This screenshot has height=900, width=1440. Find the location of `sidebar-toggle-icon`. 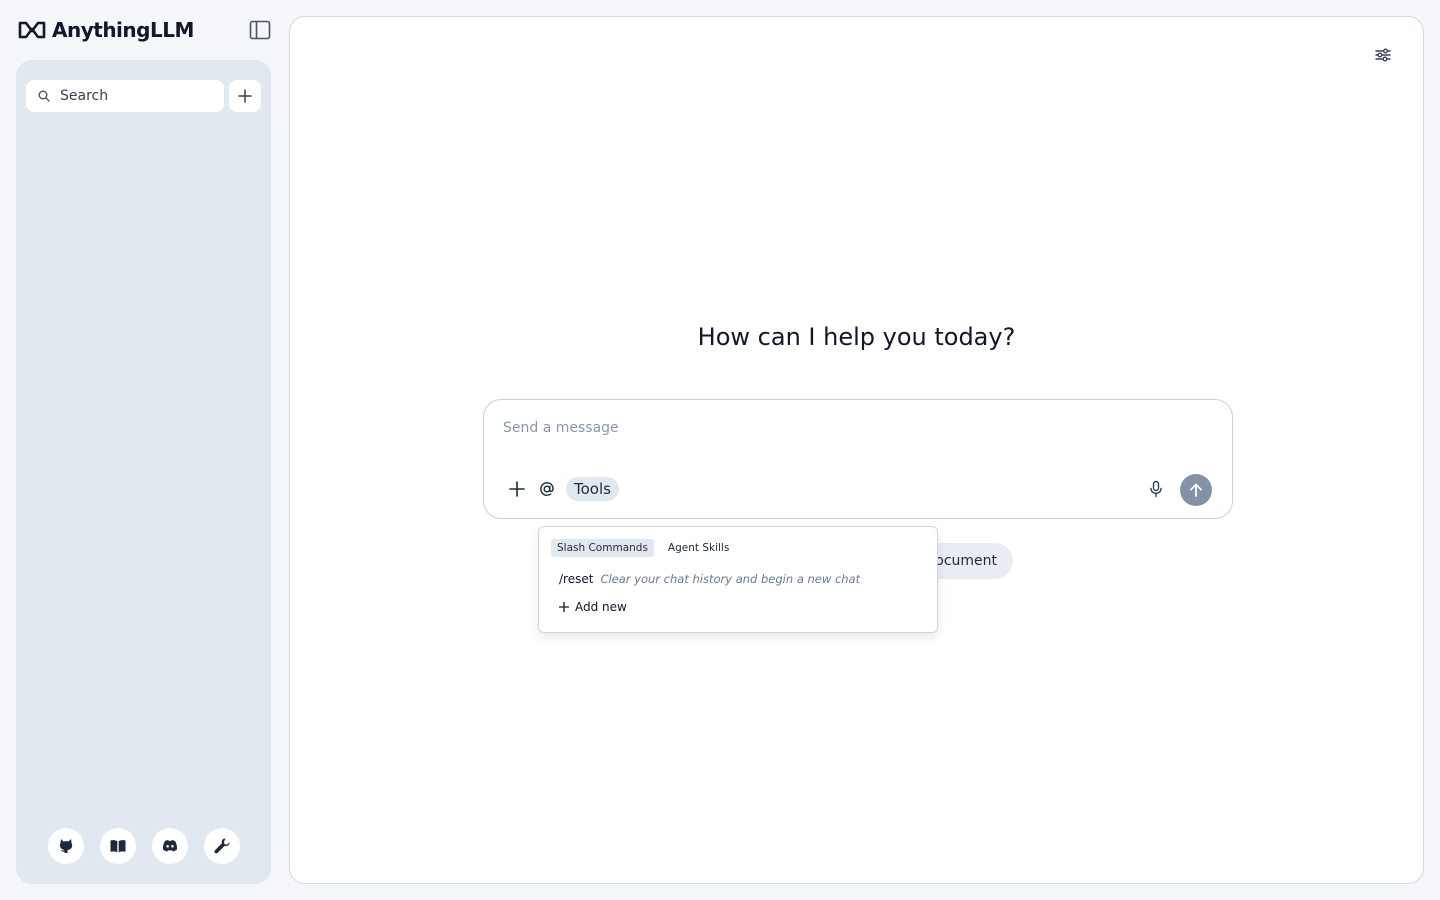

sidebar-toggle-icon is located at coordinates (260, 30).